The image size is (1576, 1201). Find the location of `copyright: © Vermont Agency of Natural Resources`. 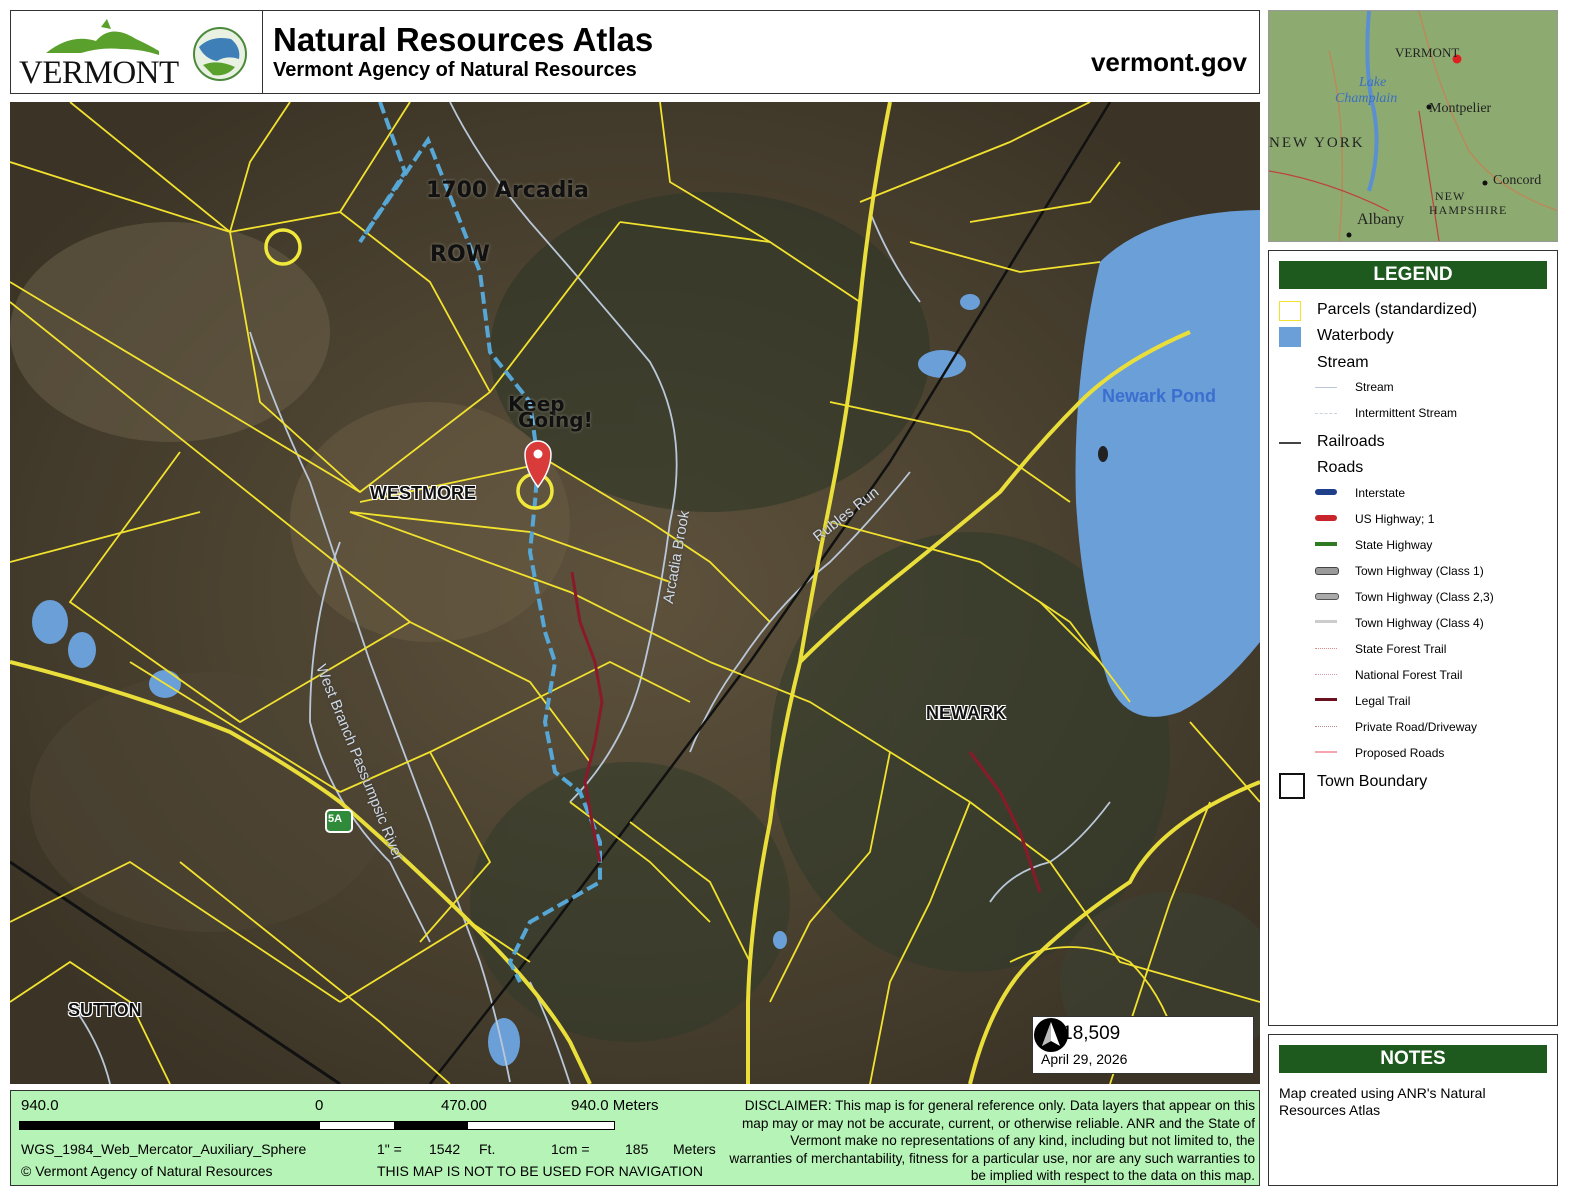

copyright: © Vermont Agency of Natural Resources is located at coordinates (147, 1171).